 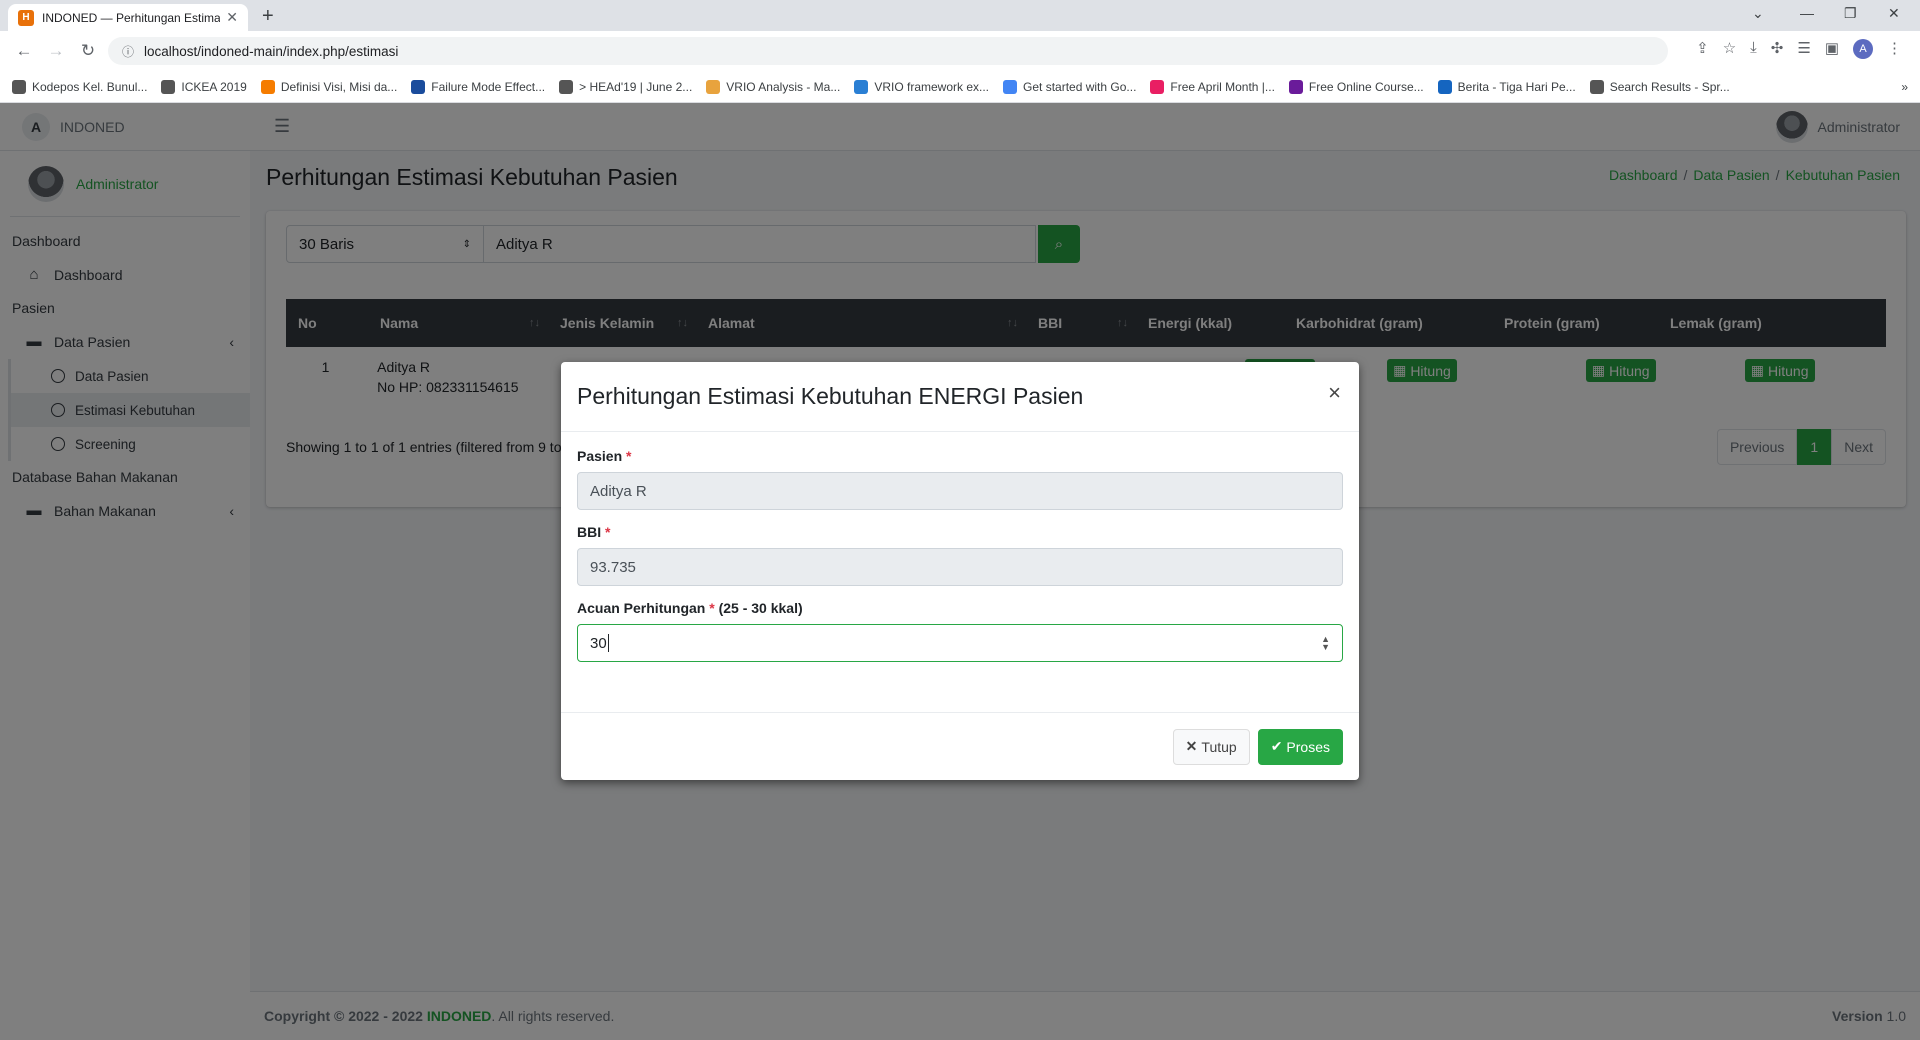 I want to click on field-pasien: Pasien * Aditya R, so click(x=960, y=479).